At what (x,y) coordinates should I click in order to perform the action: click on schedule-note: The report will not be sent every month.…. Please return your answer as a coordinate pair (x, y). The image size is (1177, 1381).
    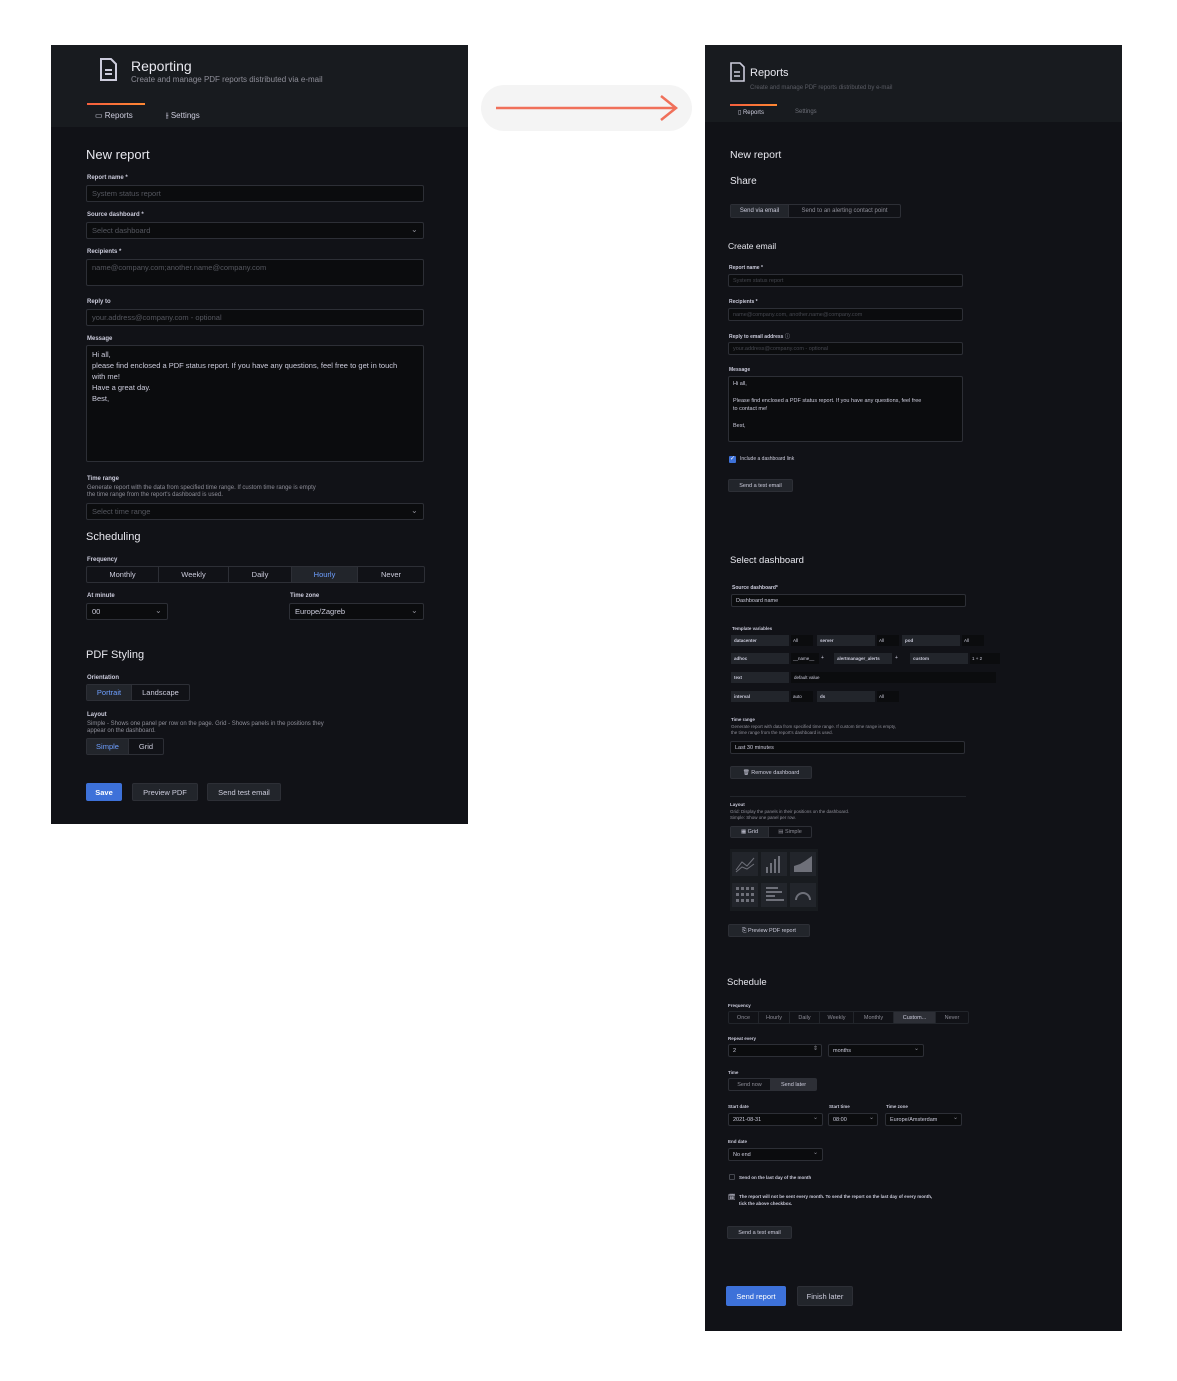
    Looking at the image, I should click on (836, 1196).